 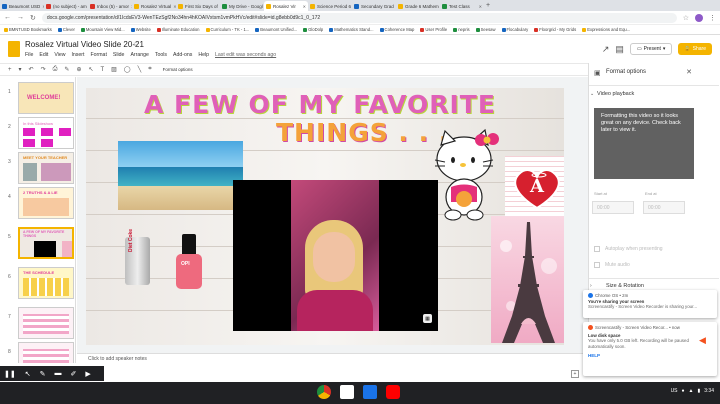 I want to click on bookmark: Floorgrid - My Grids, so click(x=555, y=29).